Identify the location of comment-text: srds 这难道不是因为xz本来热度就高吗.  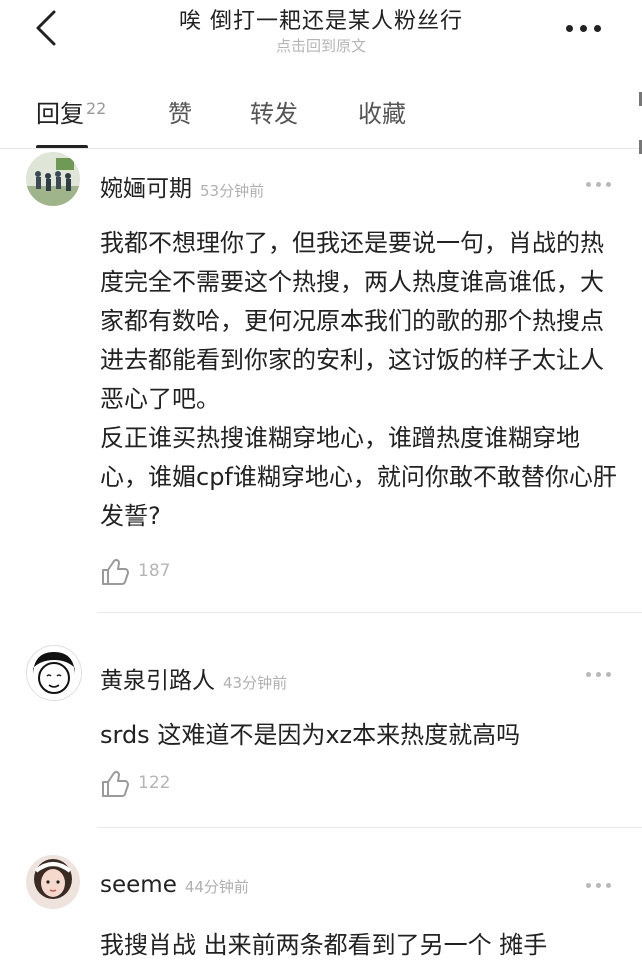
(310, 735).